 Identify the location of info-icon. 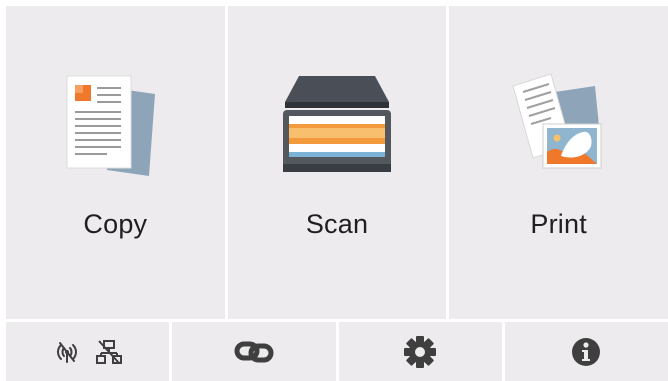
(586, 351).